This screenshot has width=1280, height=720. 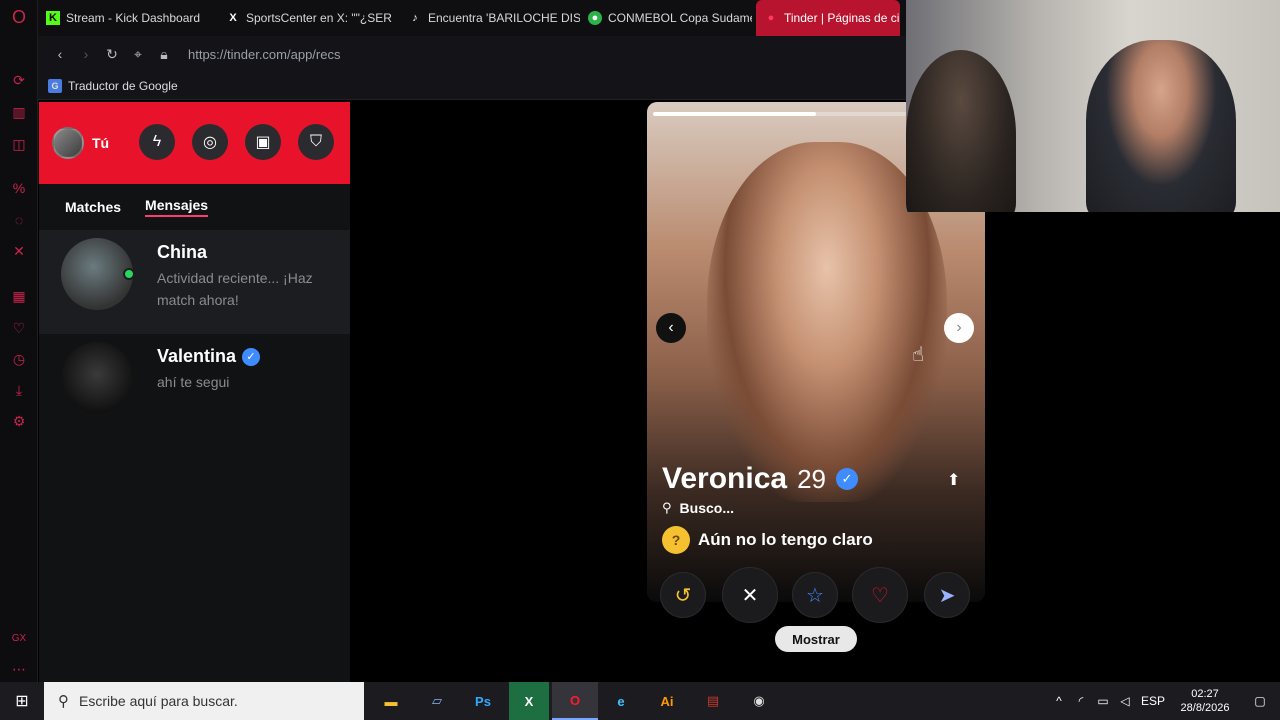 What do you see at coordinates (19, 296) in the screenshot?
I see `apps-icon: ▦` at bounding box center [19, 296].